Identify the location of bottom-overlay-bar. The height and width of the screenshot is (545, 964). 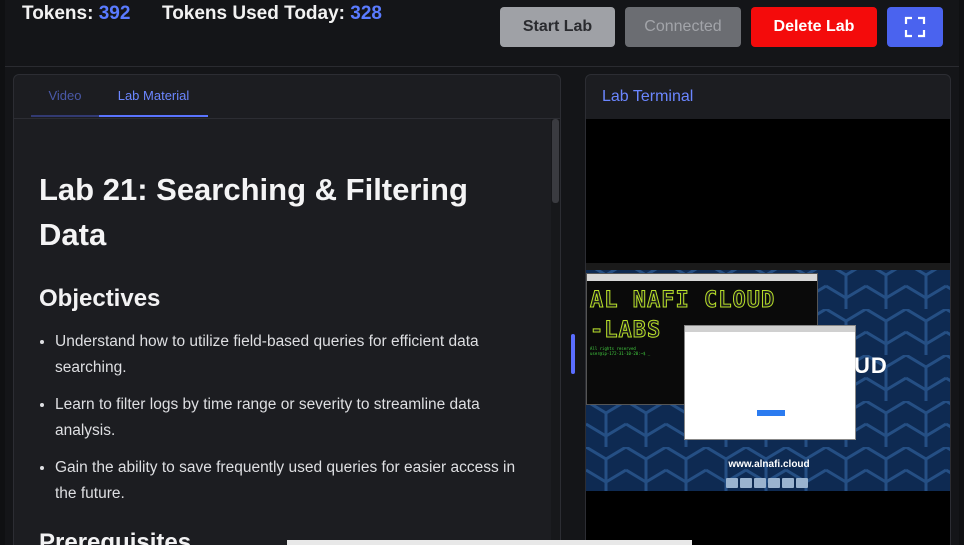
(489, 542).